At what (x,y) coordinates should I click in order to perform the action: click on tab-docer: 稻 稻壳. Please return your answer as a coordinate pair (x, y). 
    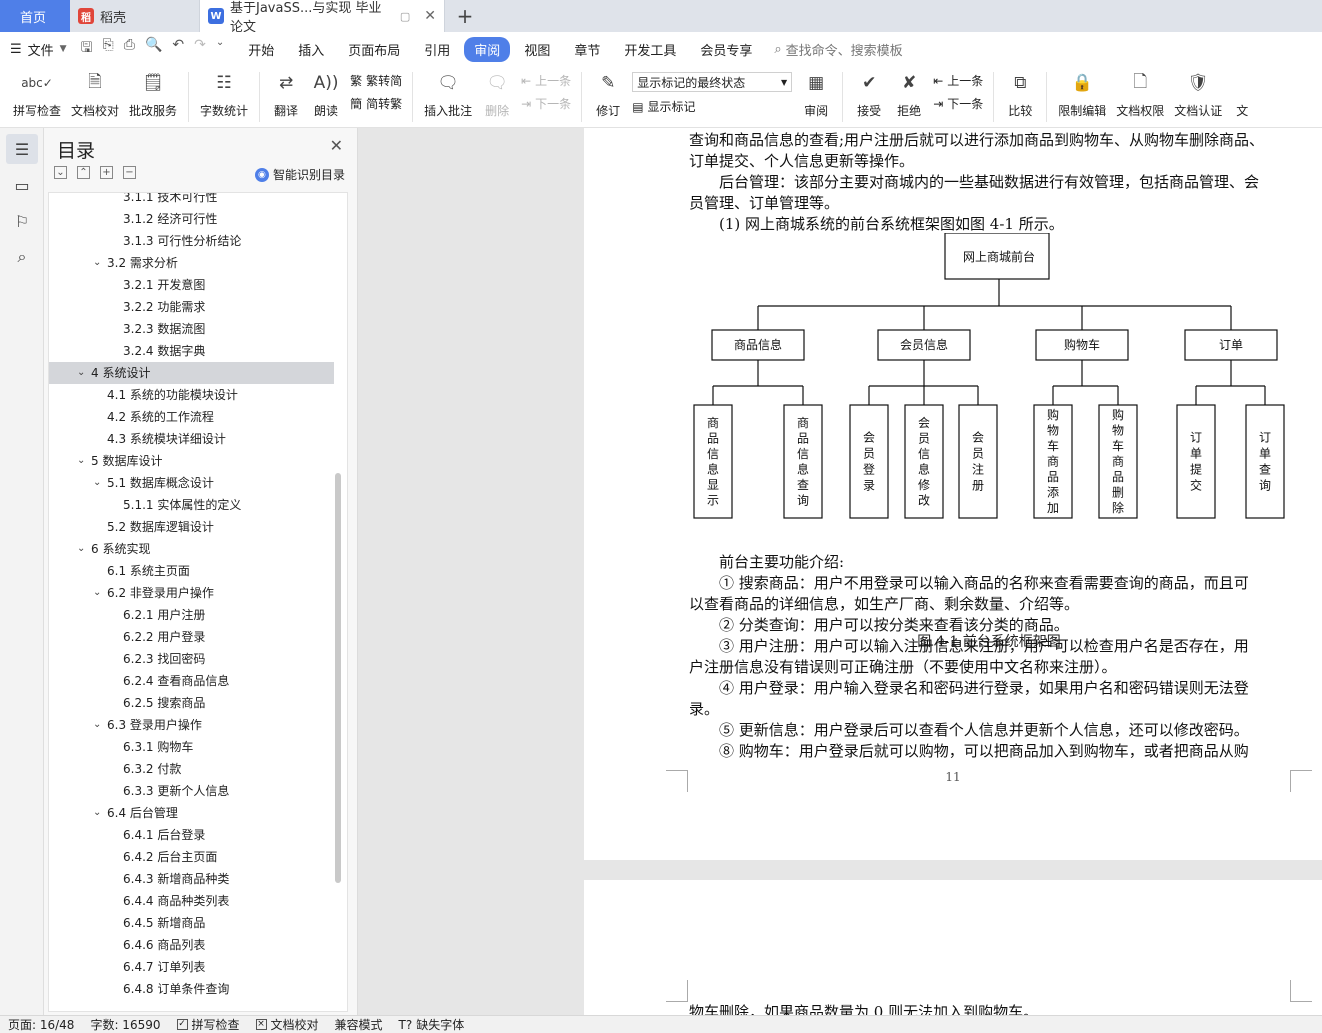
    Looking at the image, I should click on (135, 16).